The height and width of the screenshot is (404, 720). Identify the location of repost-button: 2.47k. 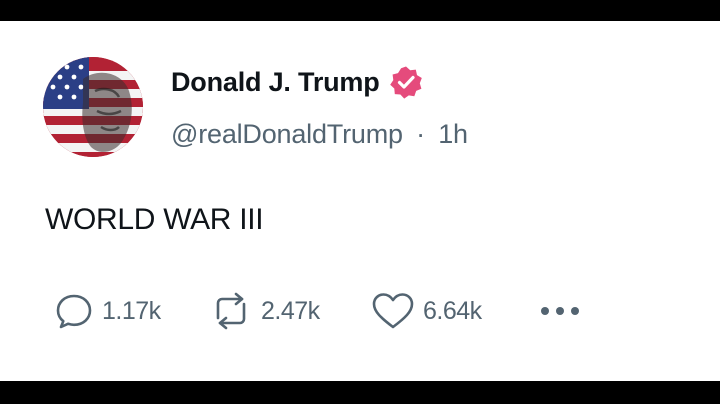
(290, 311).